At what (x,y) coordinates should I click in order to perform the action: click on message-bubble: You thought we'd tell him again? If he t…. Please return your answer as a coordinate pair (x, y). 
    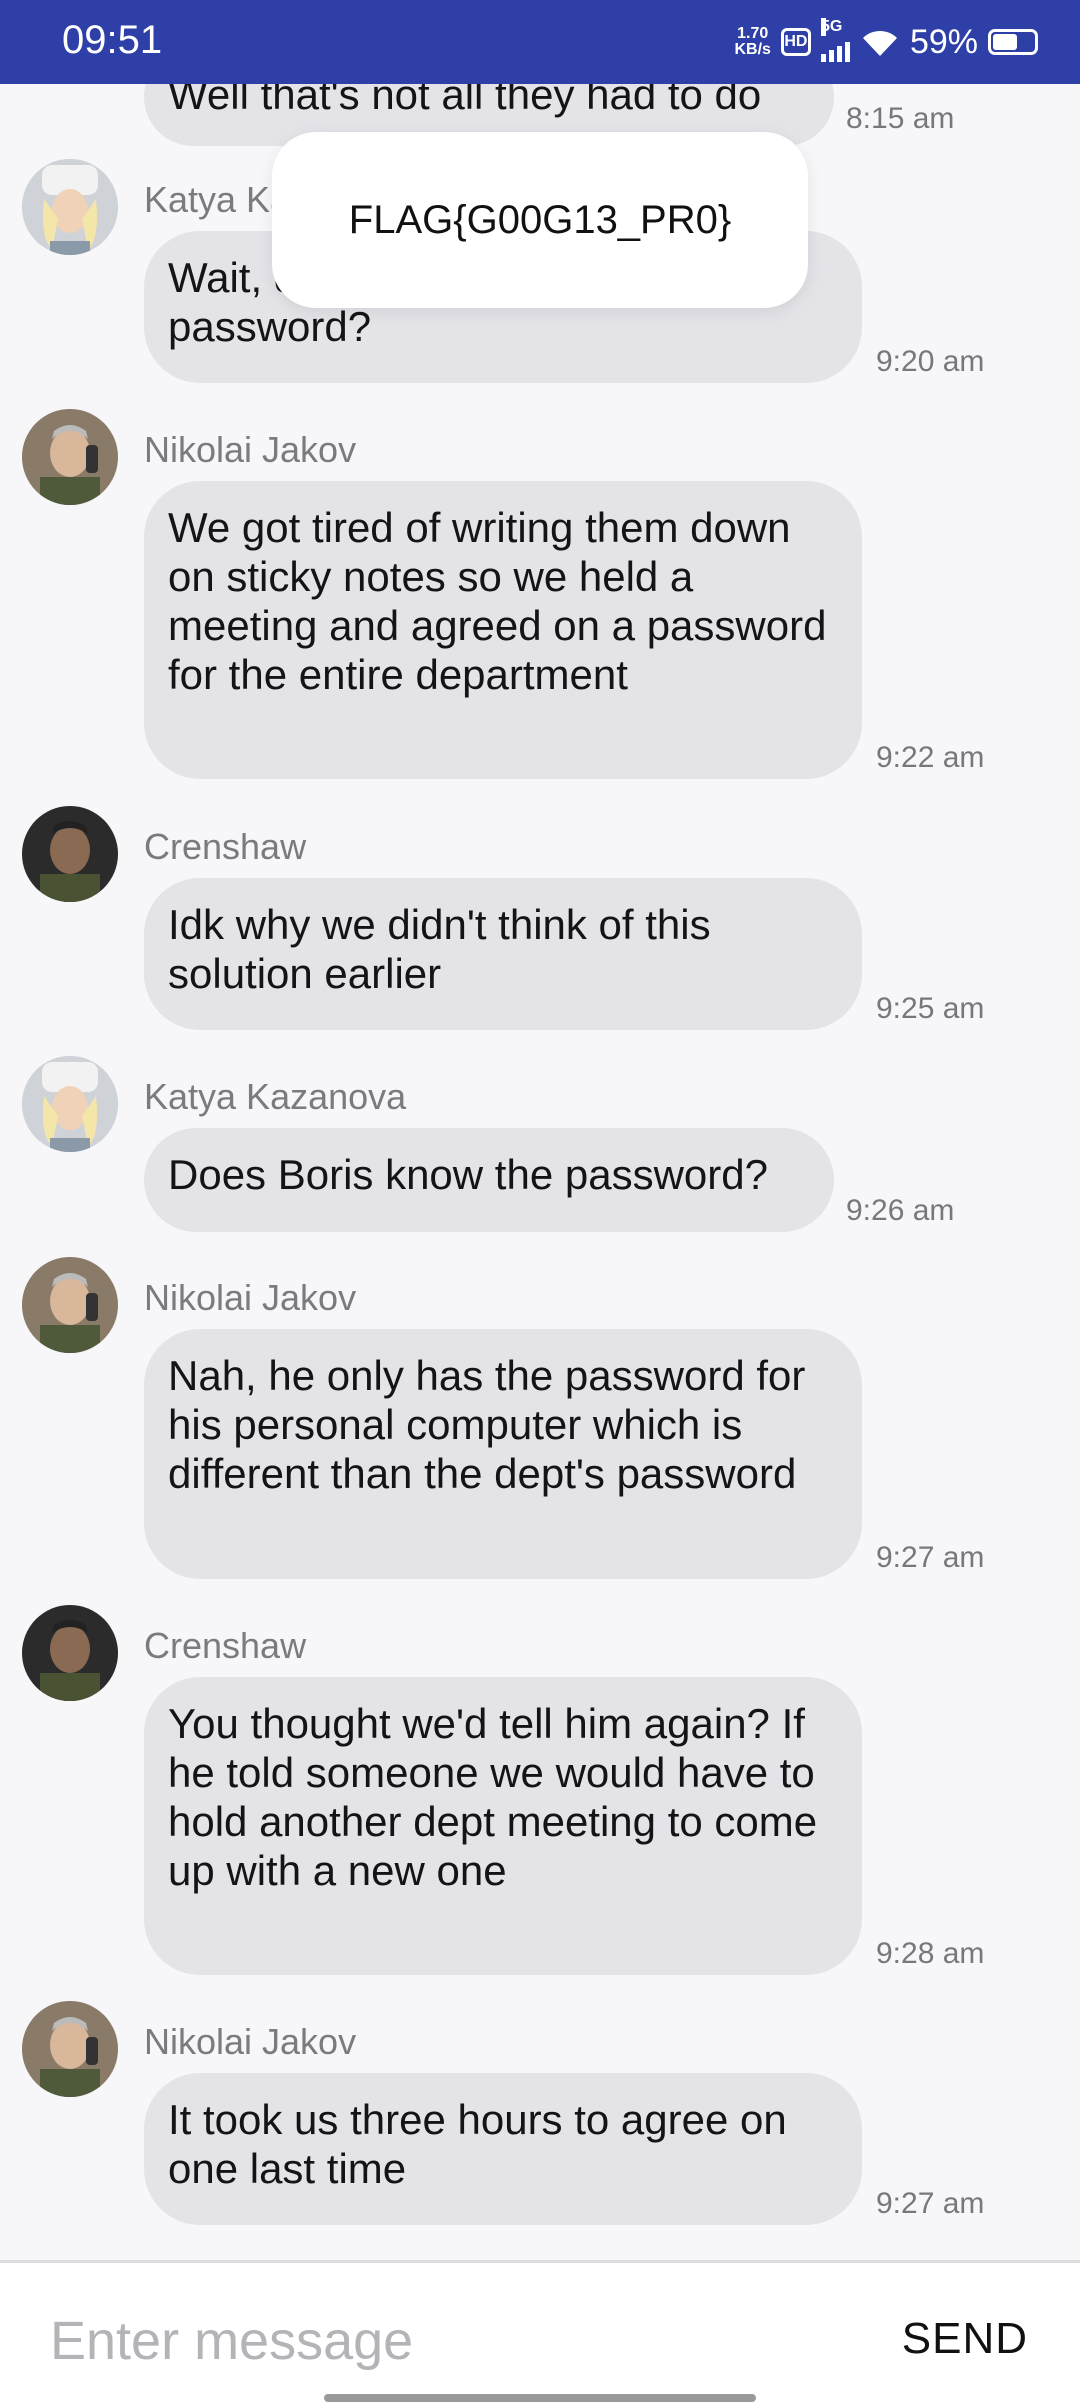
    Looking at the image, I should click on (503, 1826).